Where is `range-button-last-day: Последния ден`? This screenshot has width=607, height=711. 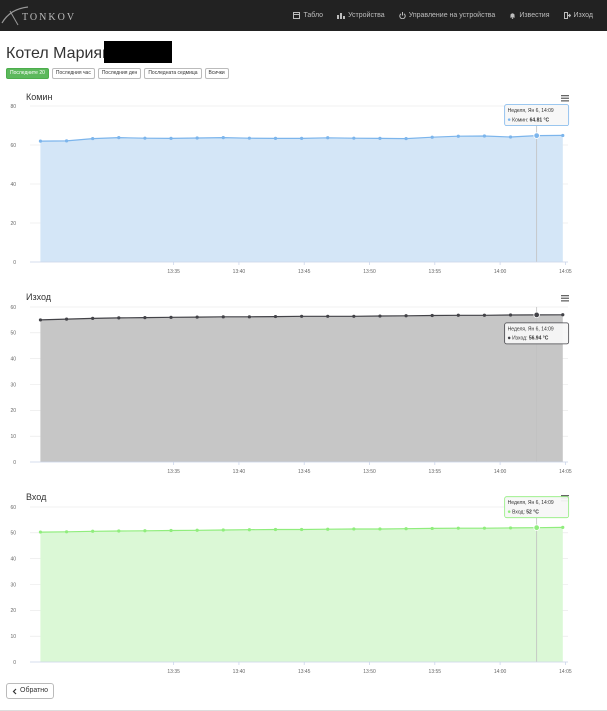 range-button-last-day: Последния ден is located at coordinates (119, 73).